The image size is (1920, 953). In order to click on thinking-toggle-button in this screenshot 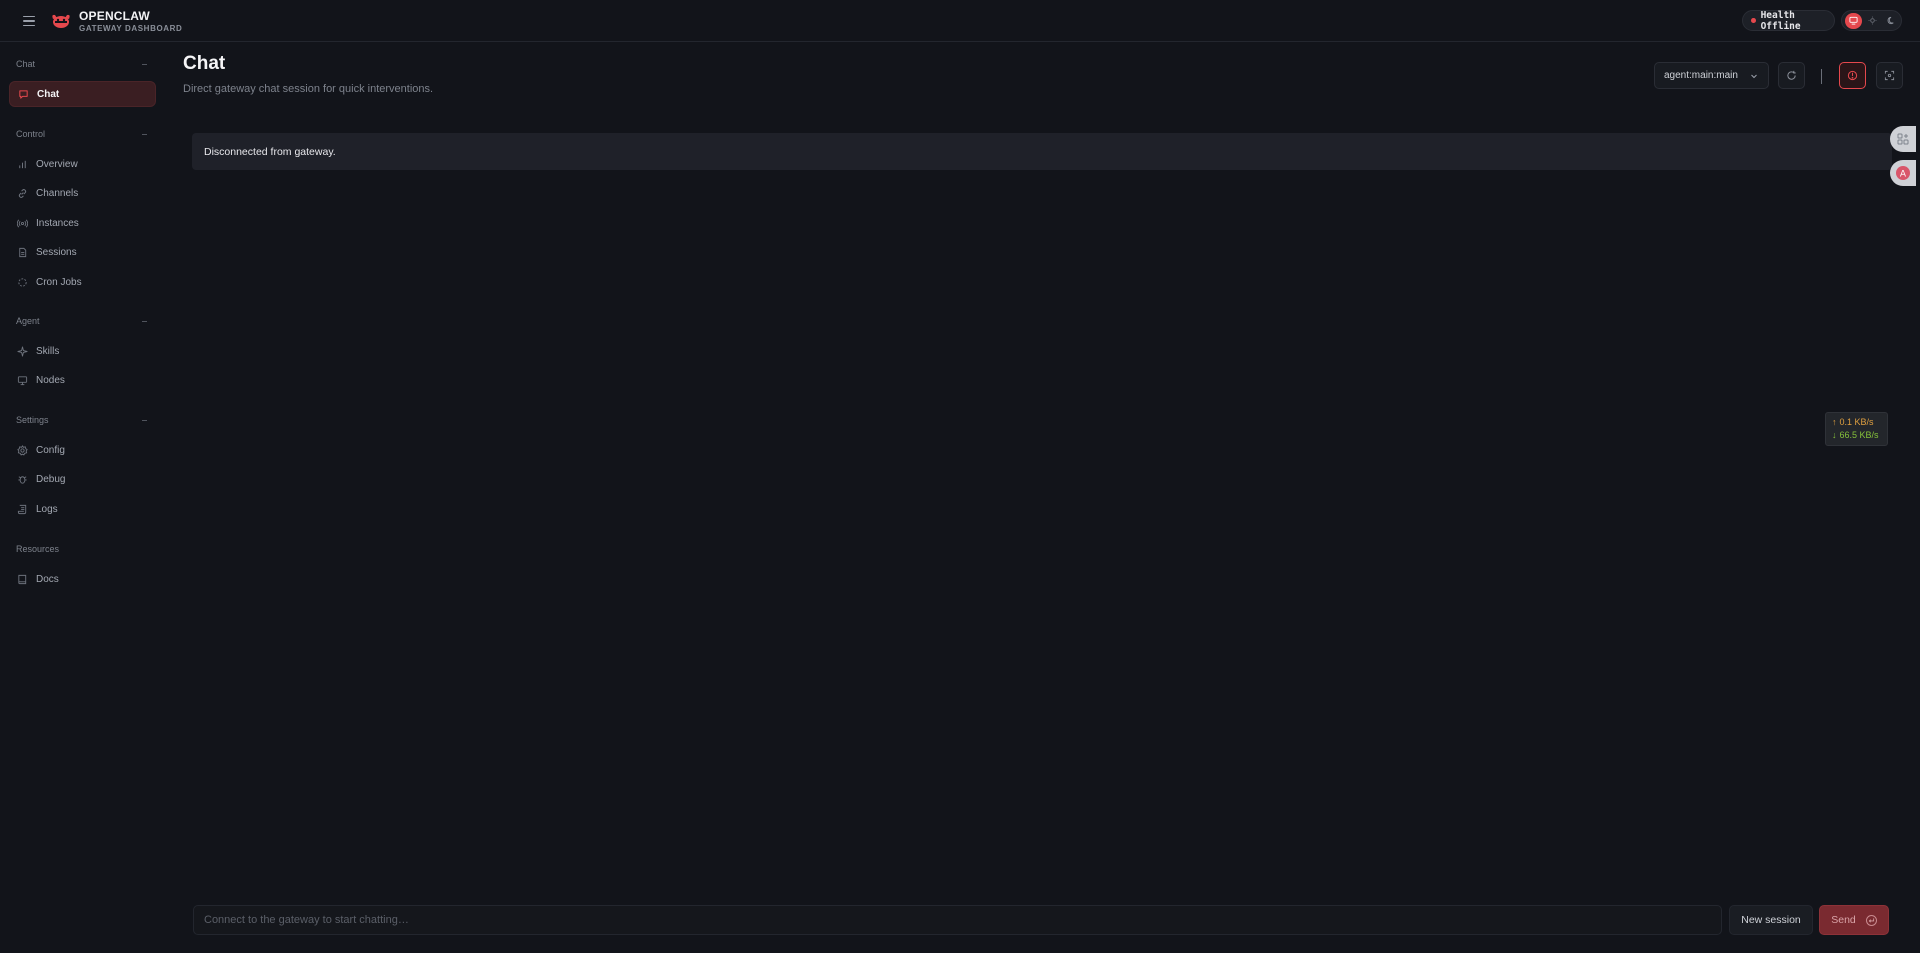, I will do `click(1852, 75)`.